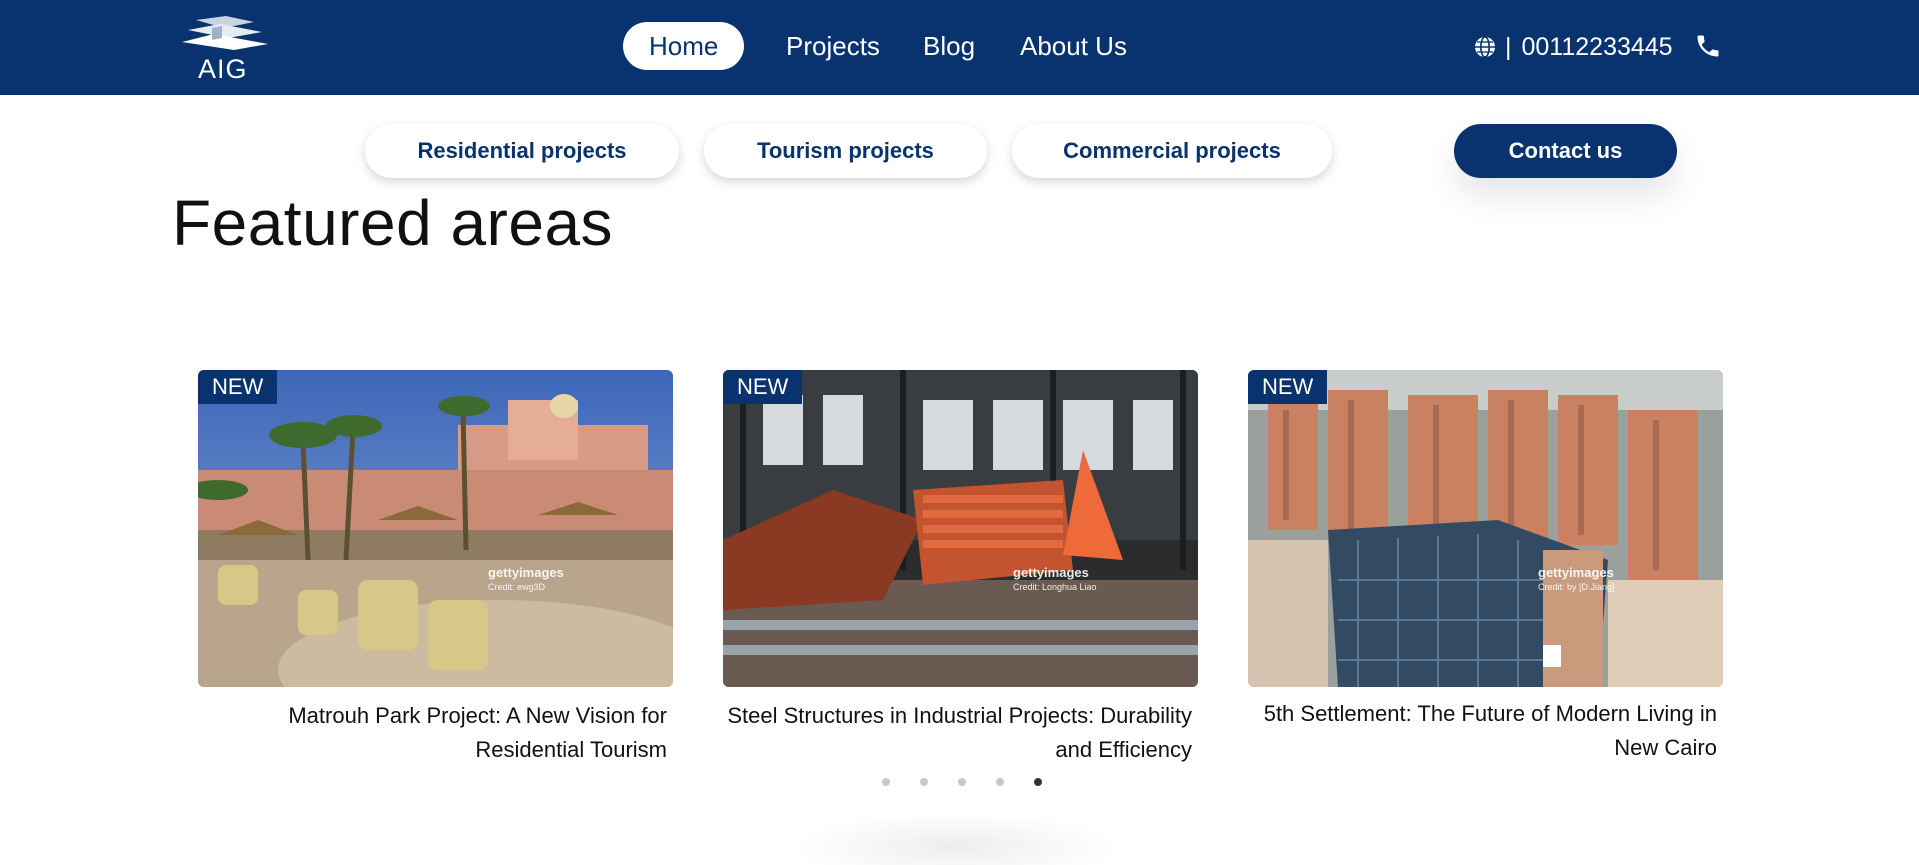 Image resolution: width=1919 pixels, height=865 pixels. I want to click on logo: AIG, so click(225, 49).